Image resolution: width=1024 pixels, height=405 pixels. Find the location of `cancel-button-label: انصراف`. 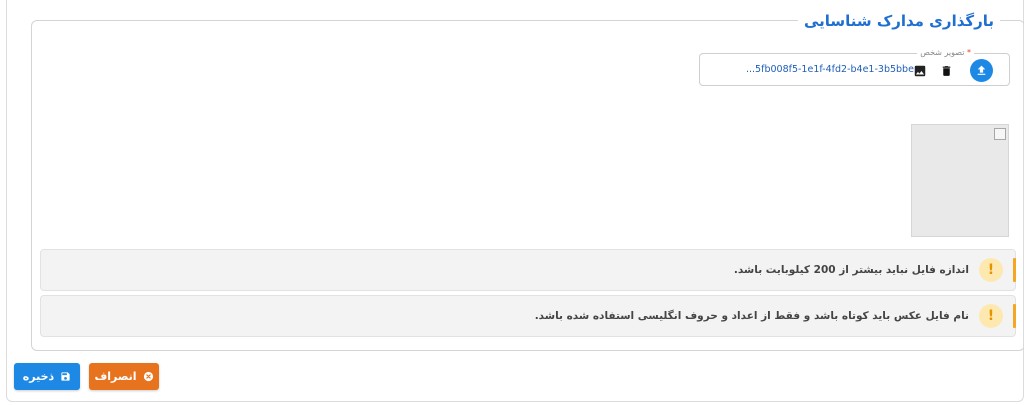

cancel-button-label: انصراف is located at coordinates (115, 376).